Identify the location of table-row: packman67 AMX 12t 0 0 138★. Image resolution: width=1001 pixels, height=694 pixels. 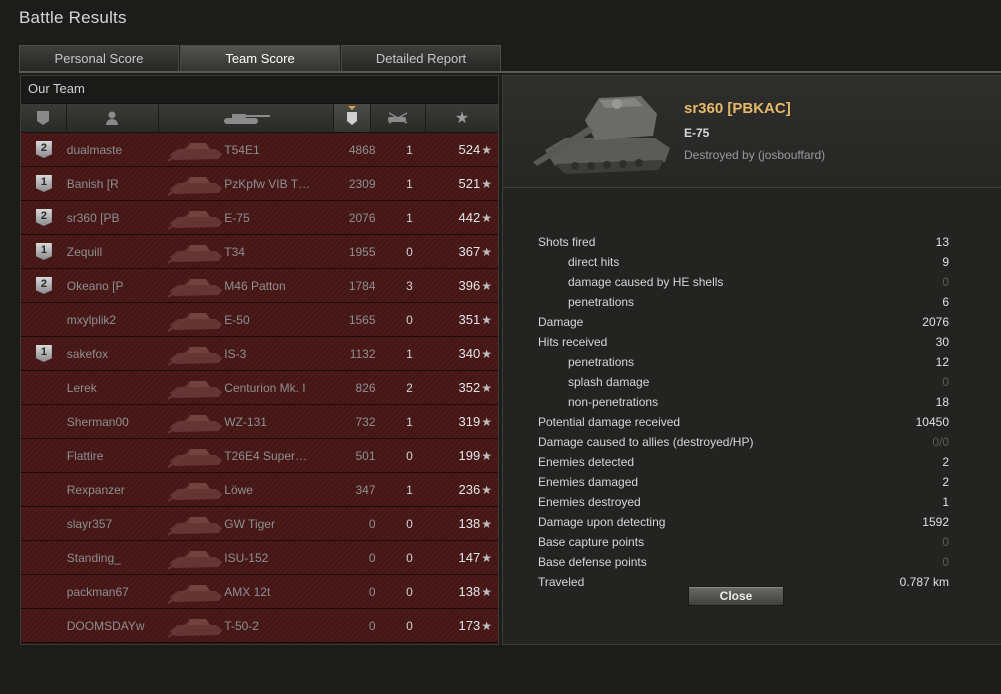
(259, 592).